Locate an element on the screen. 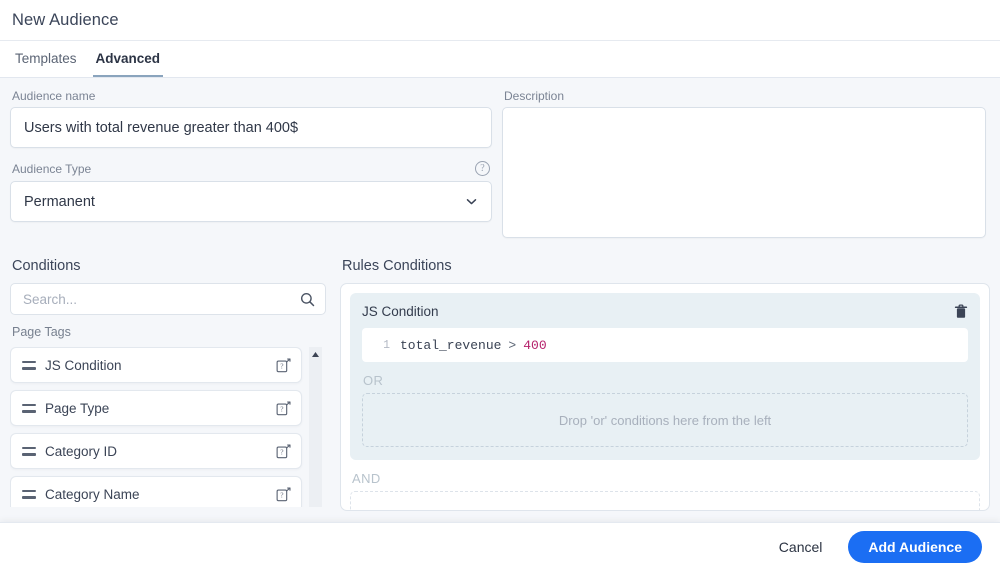 Image resolution: width=1000 pixels, height=570 pixels. audience-type-select: Permanent is located at coordinates (251, 201).